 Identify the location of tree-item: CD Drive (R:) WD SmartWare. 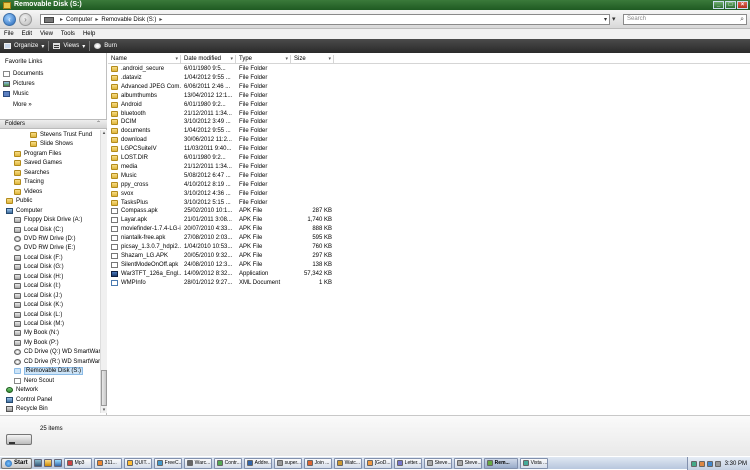
(57, 362).